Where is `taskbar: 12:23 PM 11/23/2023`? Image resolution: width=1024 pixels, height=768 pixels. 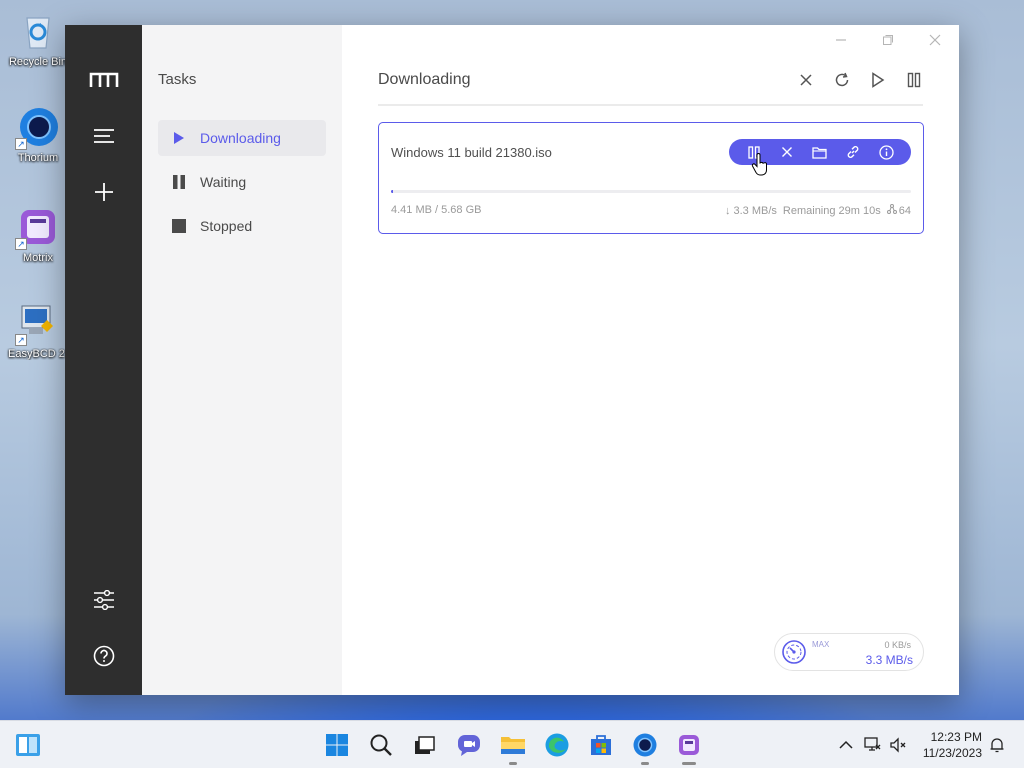
taskbar: 12:23 PM 11/23/2023 is located at coordinates (512, 744).